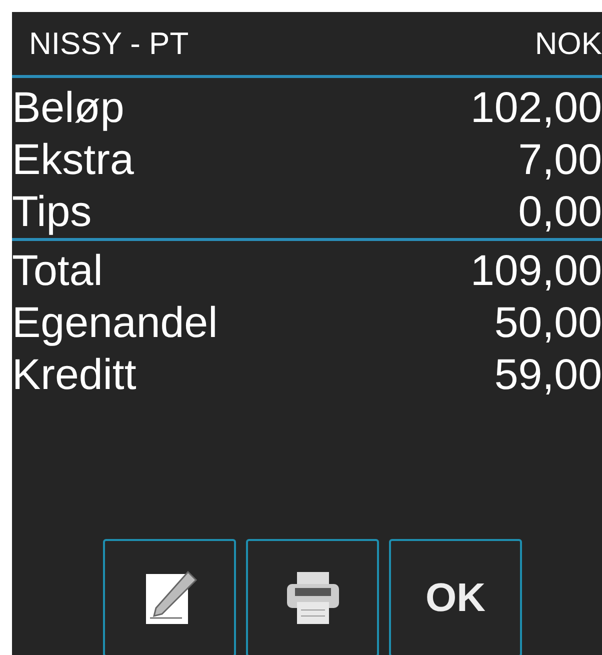 This screenshot has width=602, height=655. What do you see at coordinates (560, 212) in the screenshot?
I see `amount-value: 0,00` at bounding box center [560, 212].